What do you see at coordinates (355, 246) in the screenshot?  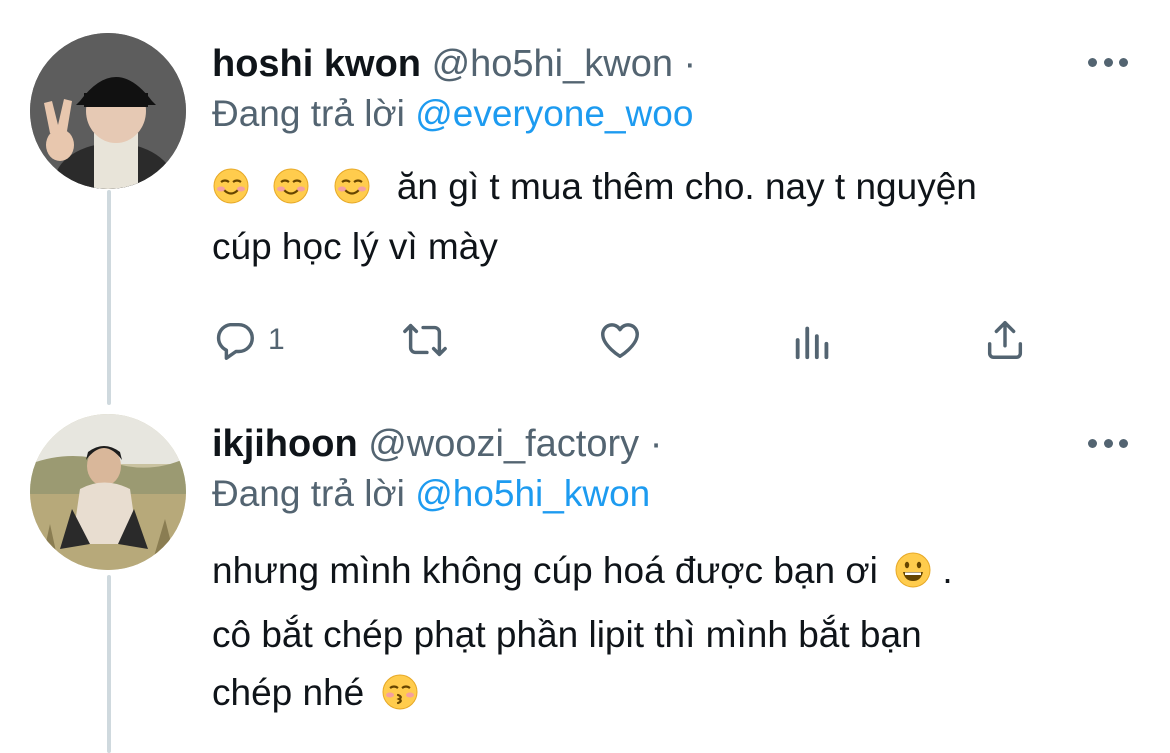 I see `tweet-text-line-2: cúp học lý vì mày` at bounding box center [355, 246].